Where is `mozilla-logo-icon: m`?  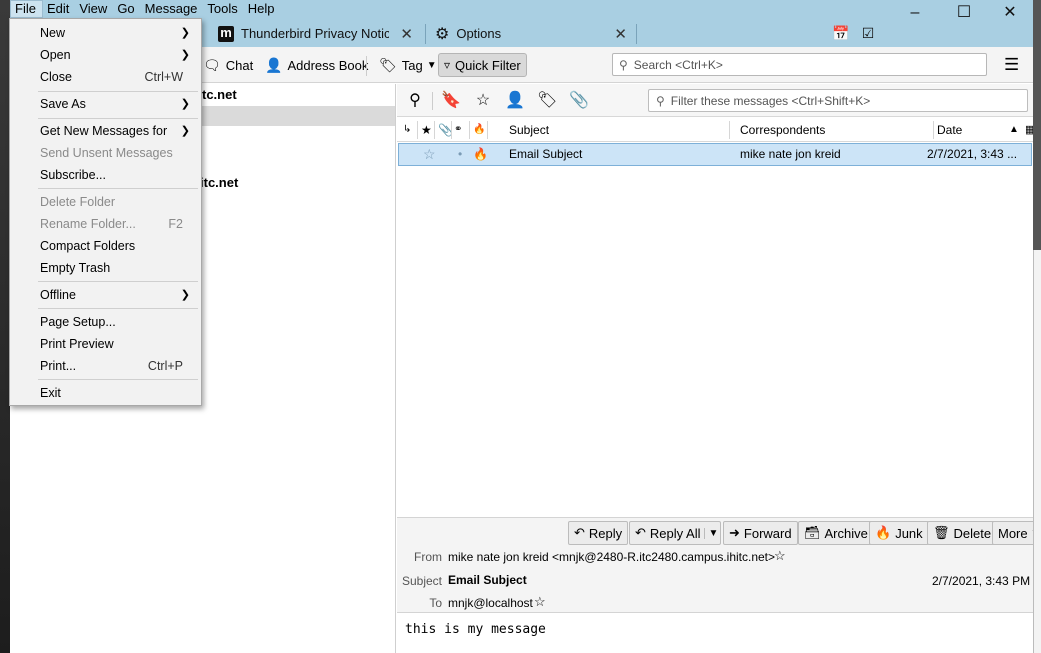 mozilla-logo-icon: m is located at coordinates (226, 33).